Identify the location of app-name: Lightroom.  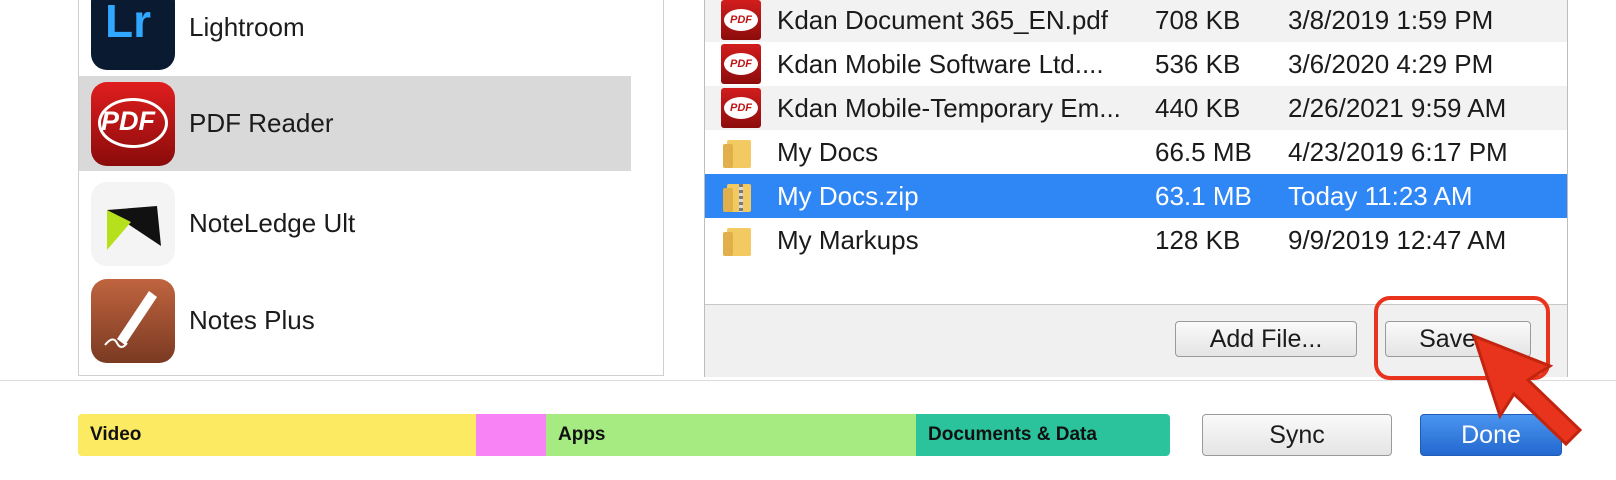
(247, 27).